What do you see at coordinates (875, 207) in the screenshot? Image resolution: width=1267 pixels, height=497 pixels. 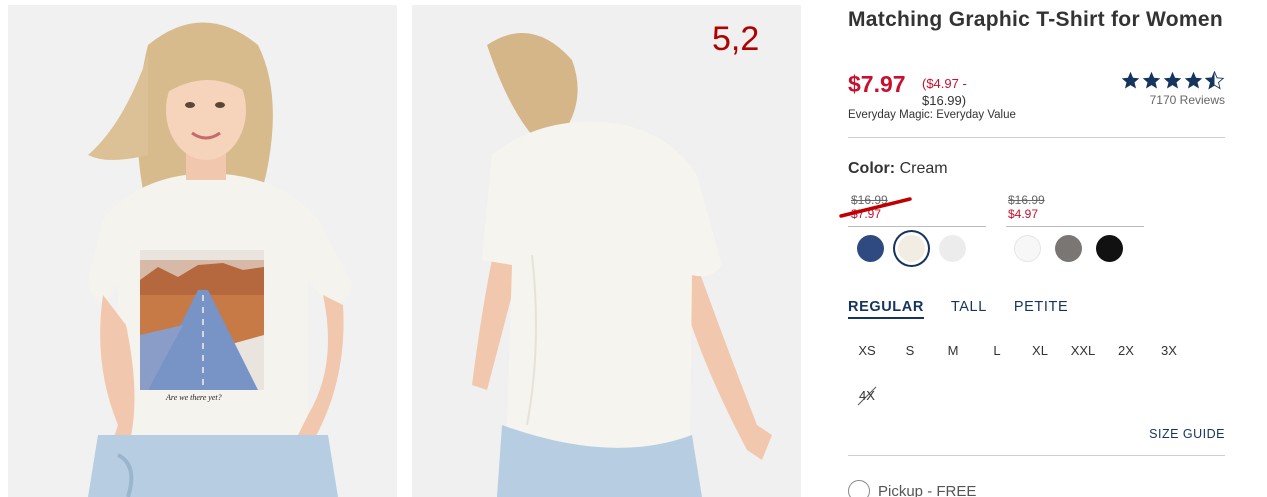 I see `red-strike-annotation-icon` at bounding box center [875, 207].